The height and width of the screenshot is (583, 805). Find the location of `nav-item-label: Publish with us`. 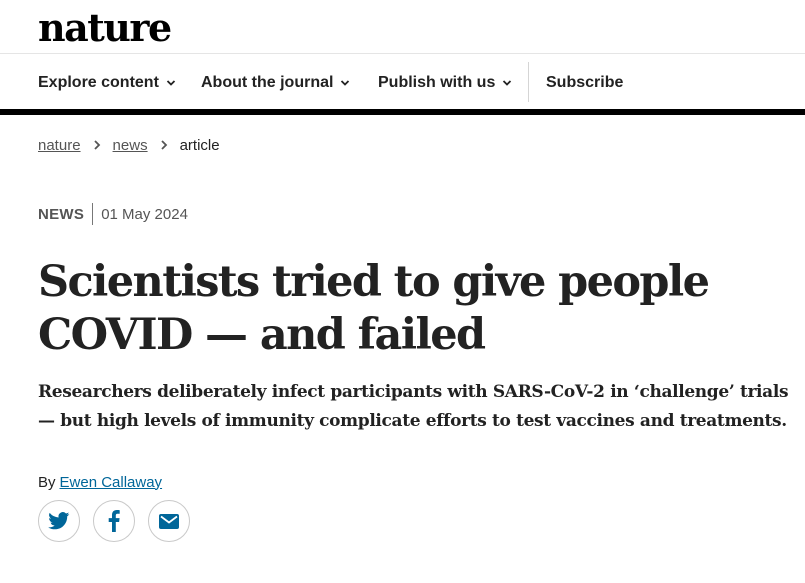

nav-item-label: Publish with us is located at coordinates (437, 82).